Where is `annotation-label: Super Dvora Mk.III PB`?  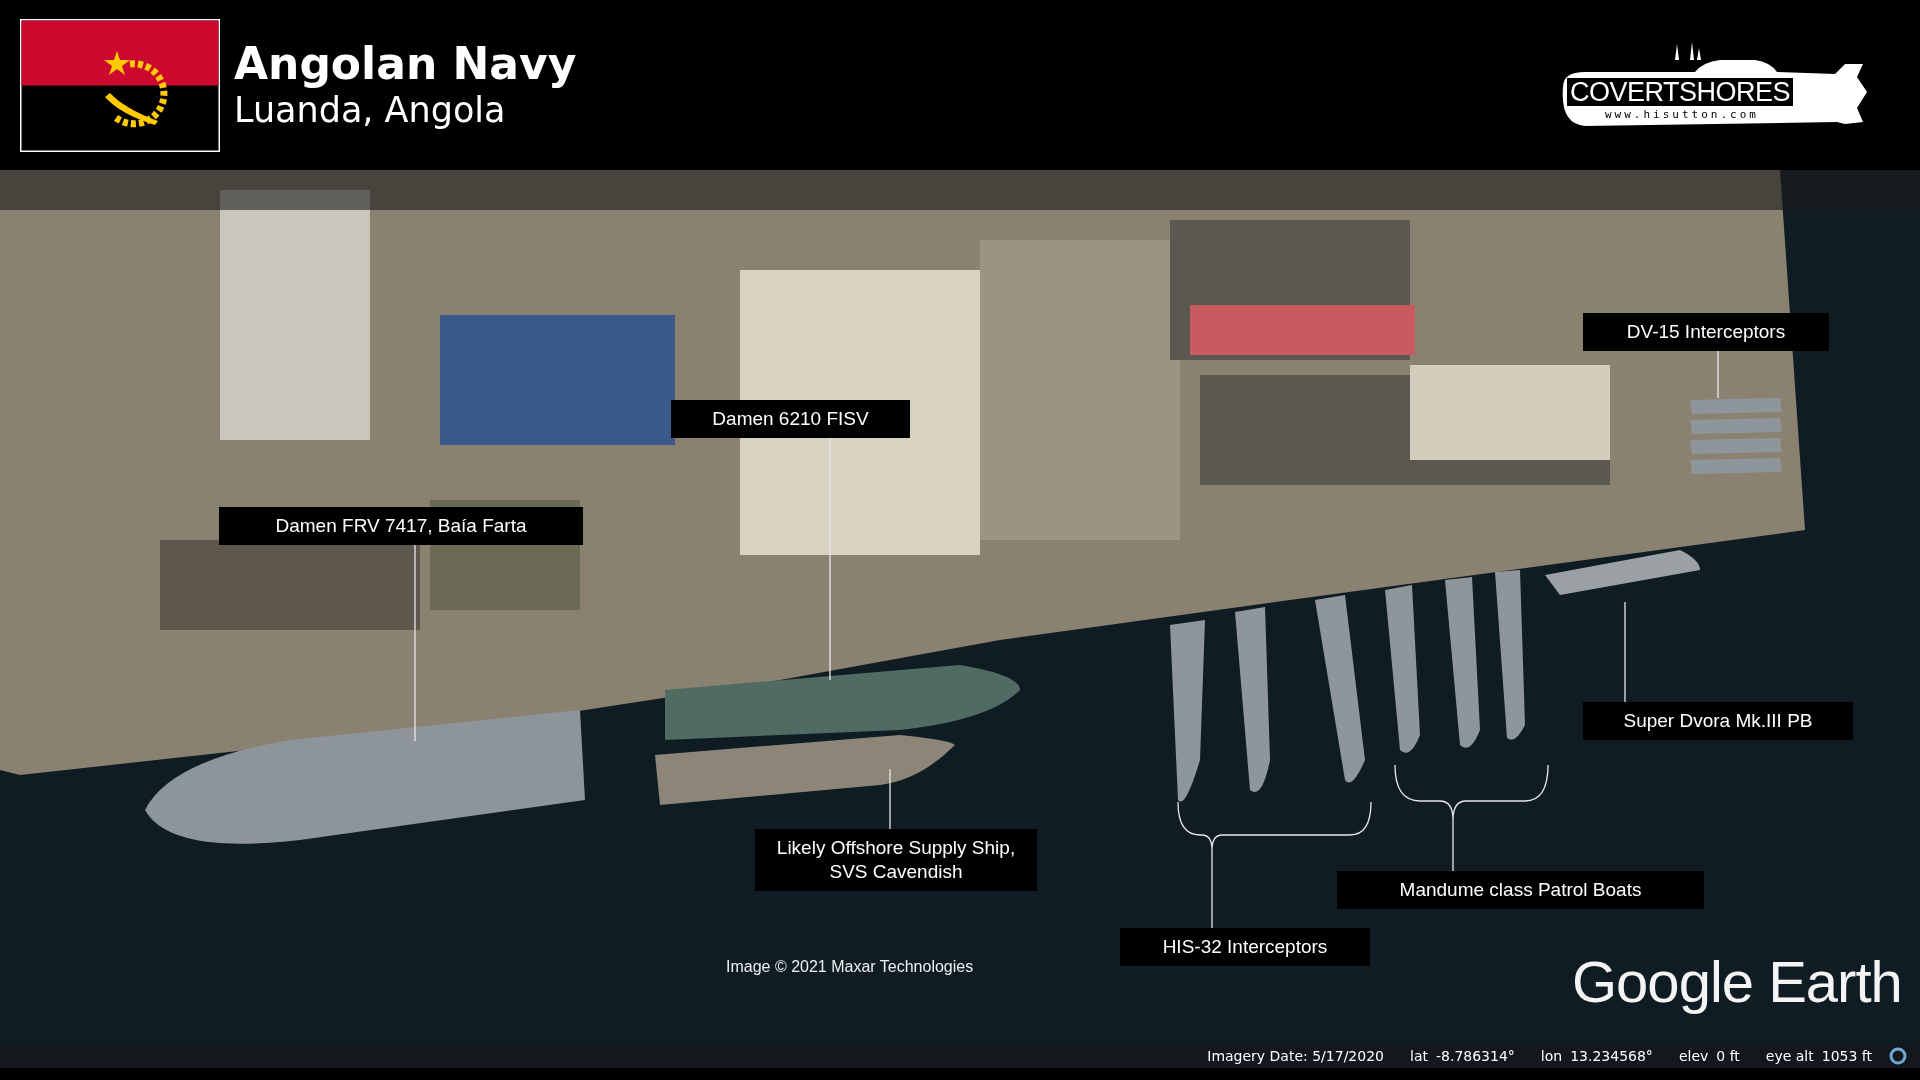 annotation-label: Super Dvora Mk.III PB is located at coordinates (1718, 721).